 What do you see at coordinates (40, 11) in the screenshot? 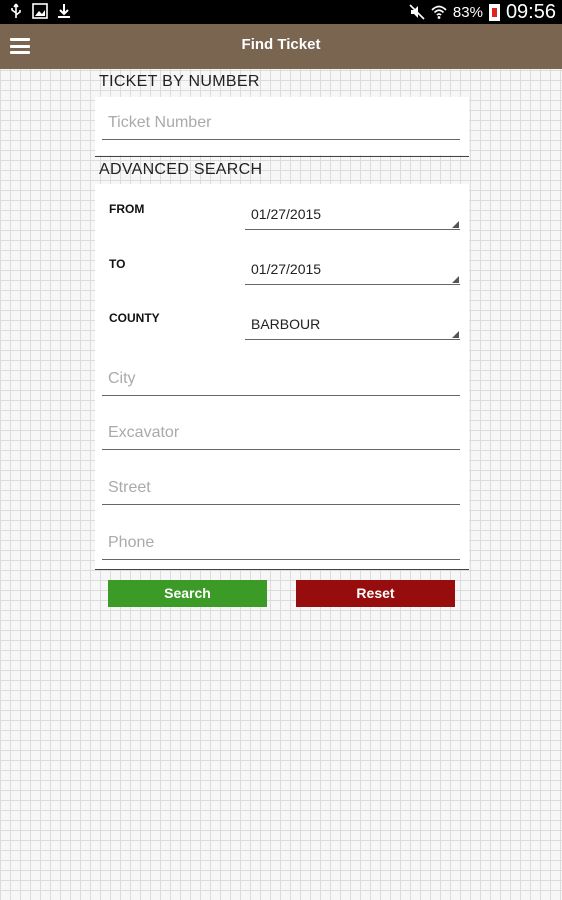
I see `image-icon` at bounding box center [40, 11].